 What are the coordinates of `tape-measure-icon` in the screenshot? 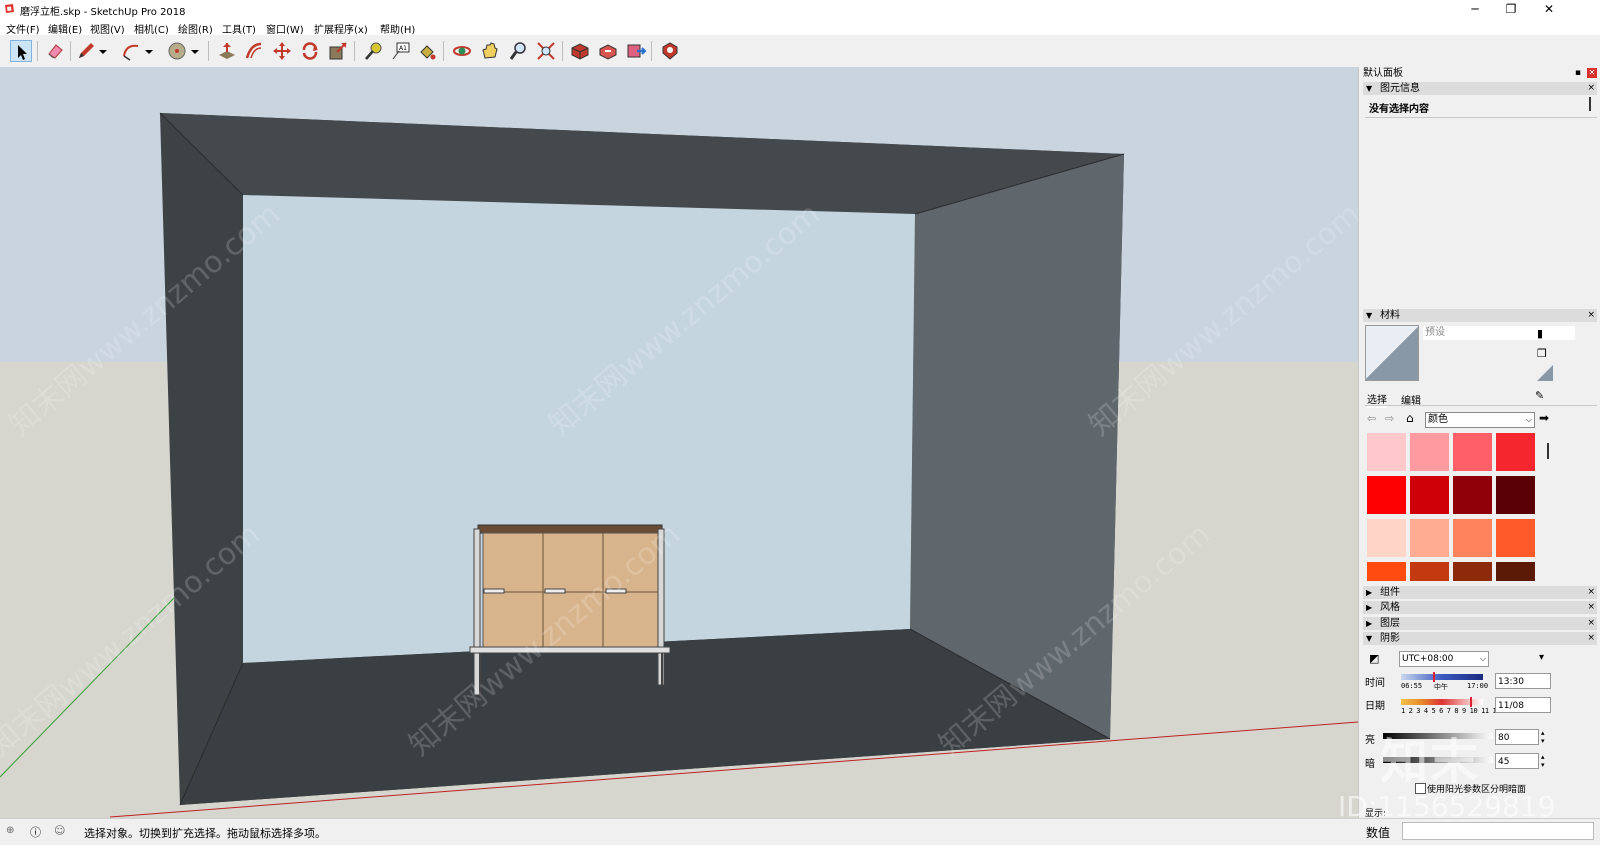 It's located at (373, 51).